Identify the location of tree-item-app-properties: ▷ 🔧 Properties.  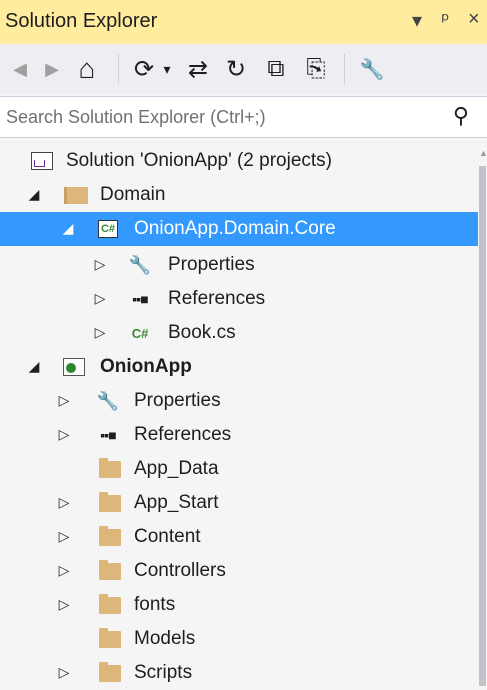
(239, 401).